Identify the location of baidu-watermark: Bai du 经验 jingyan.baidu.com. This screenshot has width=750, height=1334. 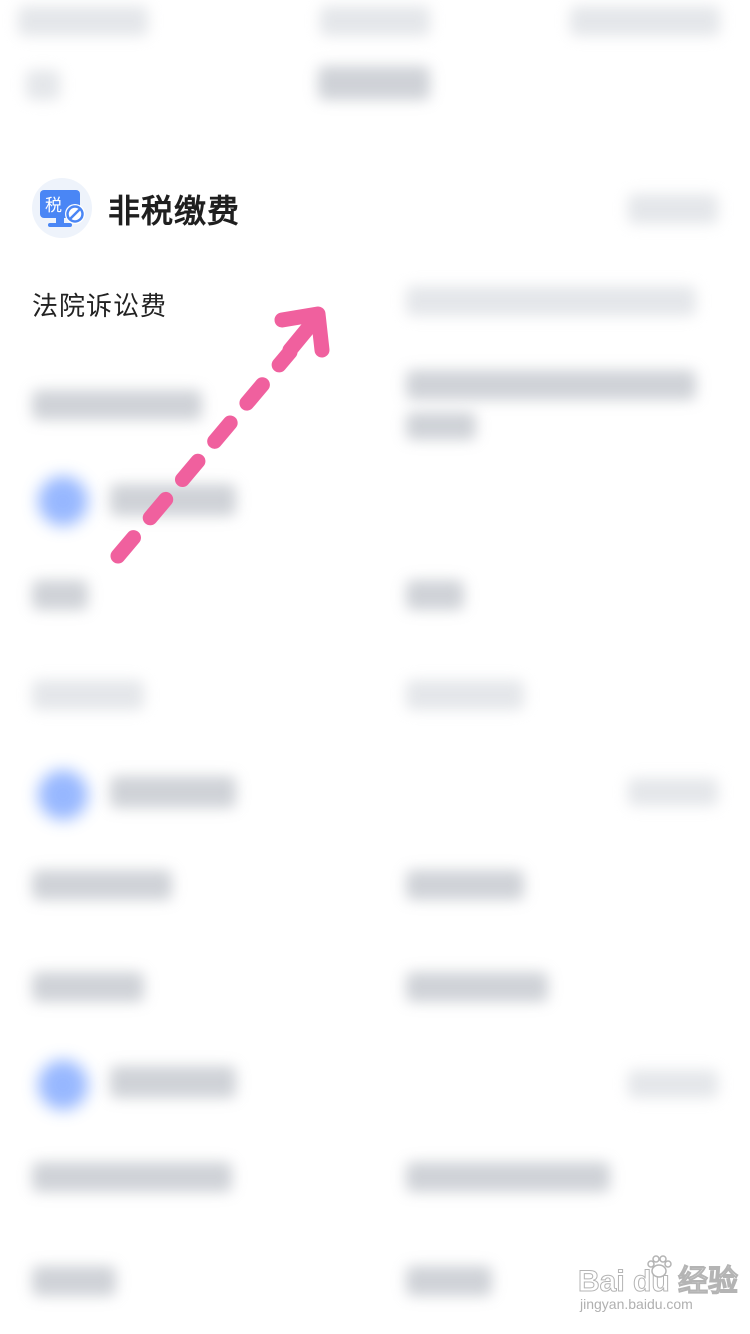
(658, 1287).